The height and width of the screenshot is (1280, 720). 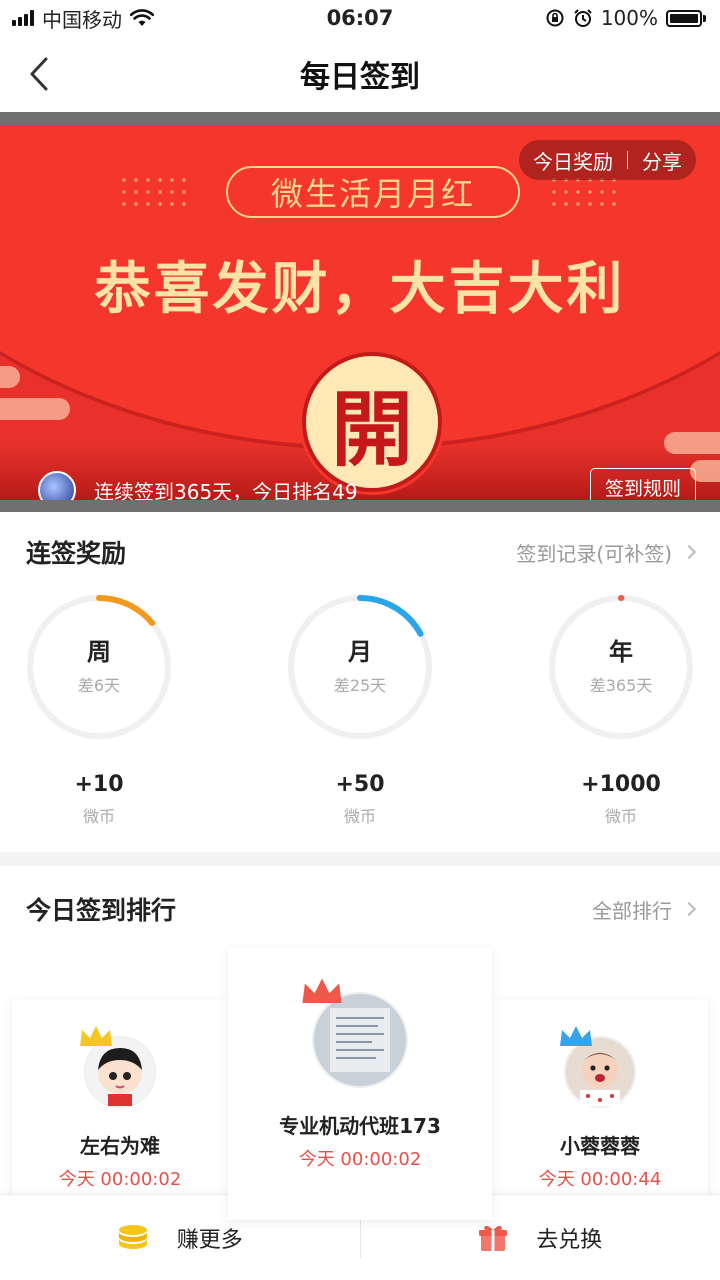 I want to click on reward-year: 年 差365天 +1000 微币, so click(x=626, y=709).